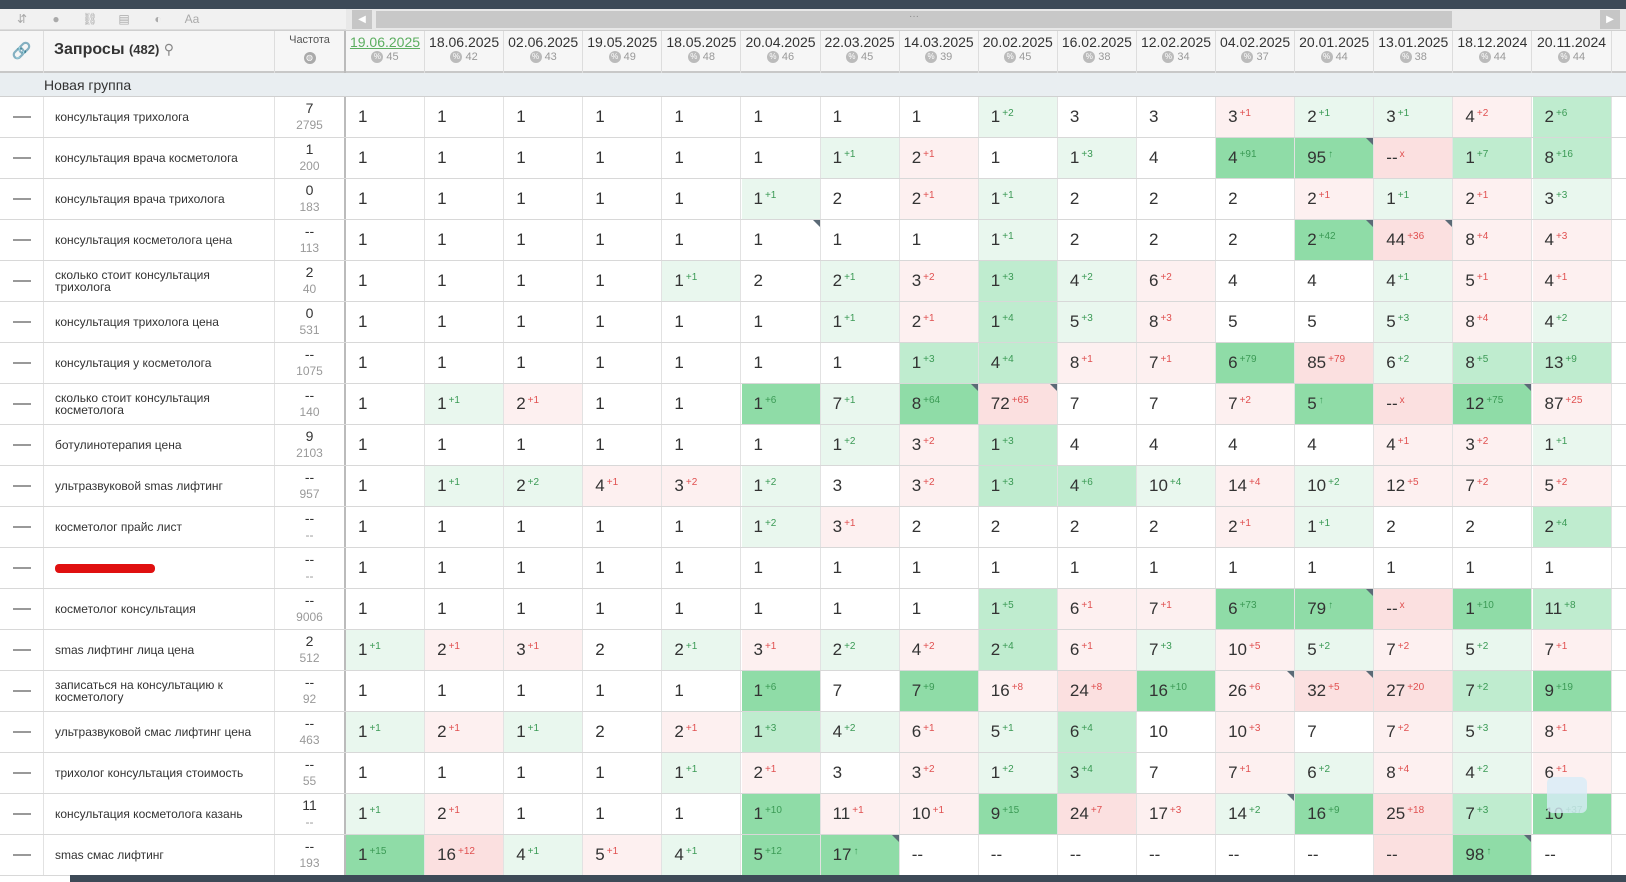  What do you see at coordinates (1097, 52) in the screenshot?
I see `date-column-header: 16.02.2025% 38` at bounding box center [1097, 52].